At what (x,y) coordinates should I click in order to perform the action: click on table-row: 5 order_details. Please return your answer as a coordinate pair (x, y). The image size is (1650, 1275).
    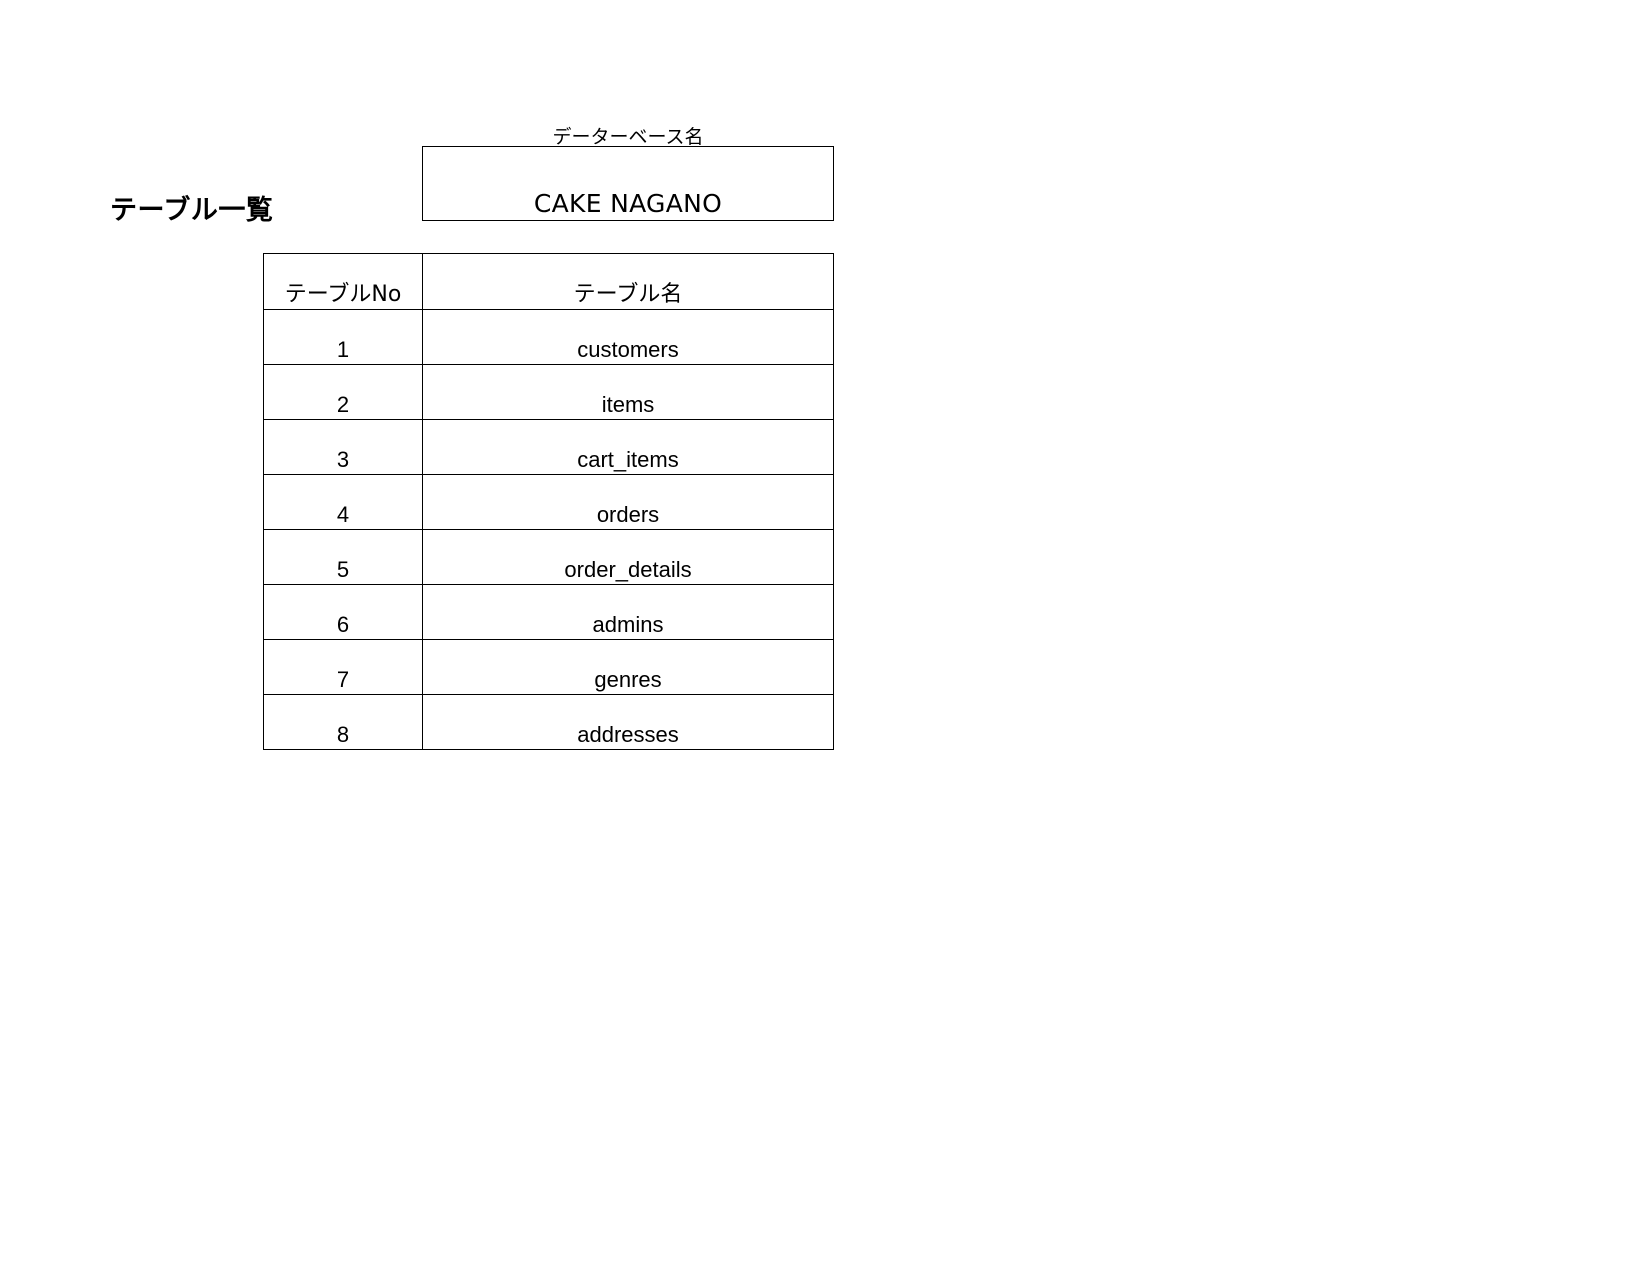
    Looking at the image, I should click on (548, 557).